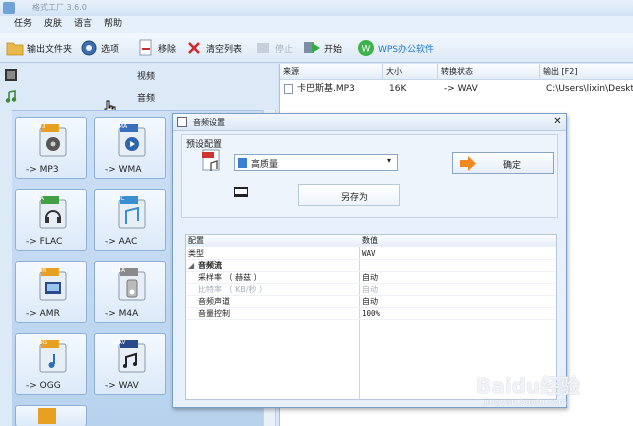  I want to click on close-icon: ✕, so click(557, 121).